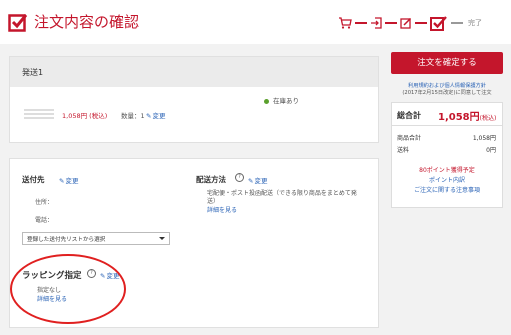  I want to click on annotation-circle, so click(68, 289).